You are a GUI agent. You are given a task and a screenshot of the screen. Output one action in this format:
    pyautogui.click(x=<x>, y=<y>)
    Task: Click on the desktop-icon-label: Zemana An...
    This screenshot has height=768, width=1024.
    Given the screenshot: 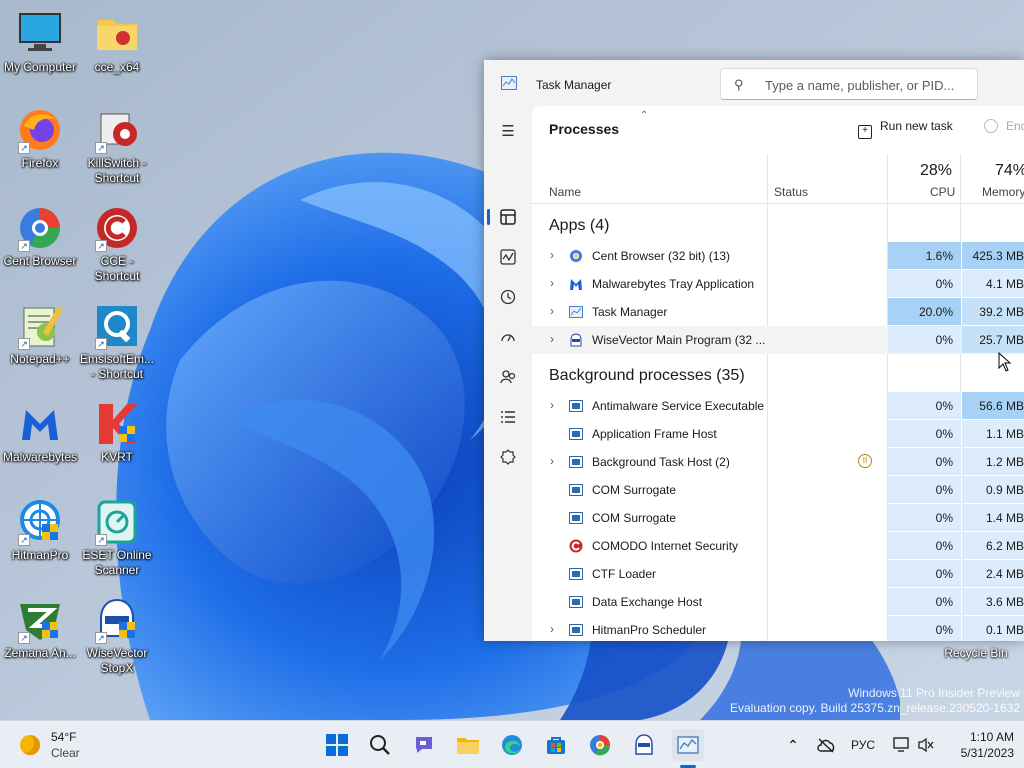 What is the action you would take?
    pyautogui.click(x=40, y=653)
    